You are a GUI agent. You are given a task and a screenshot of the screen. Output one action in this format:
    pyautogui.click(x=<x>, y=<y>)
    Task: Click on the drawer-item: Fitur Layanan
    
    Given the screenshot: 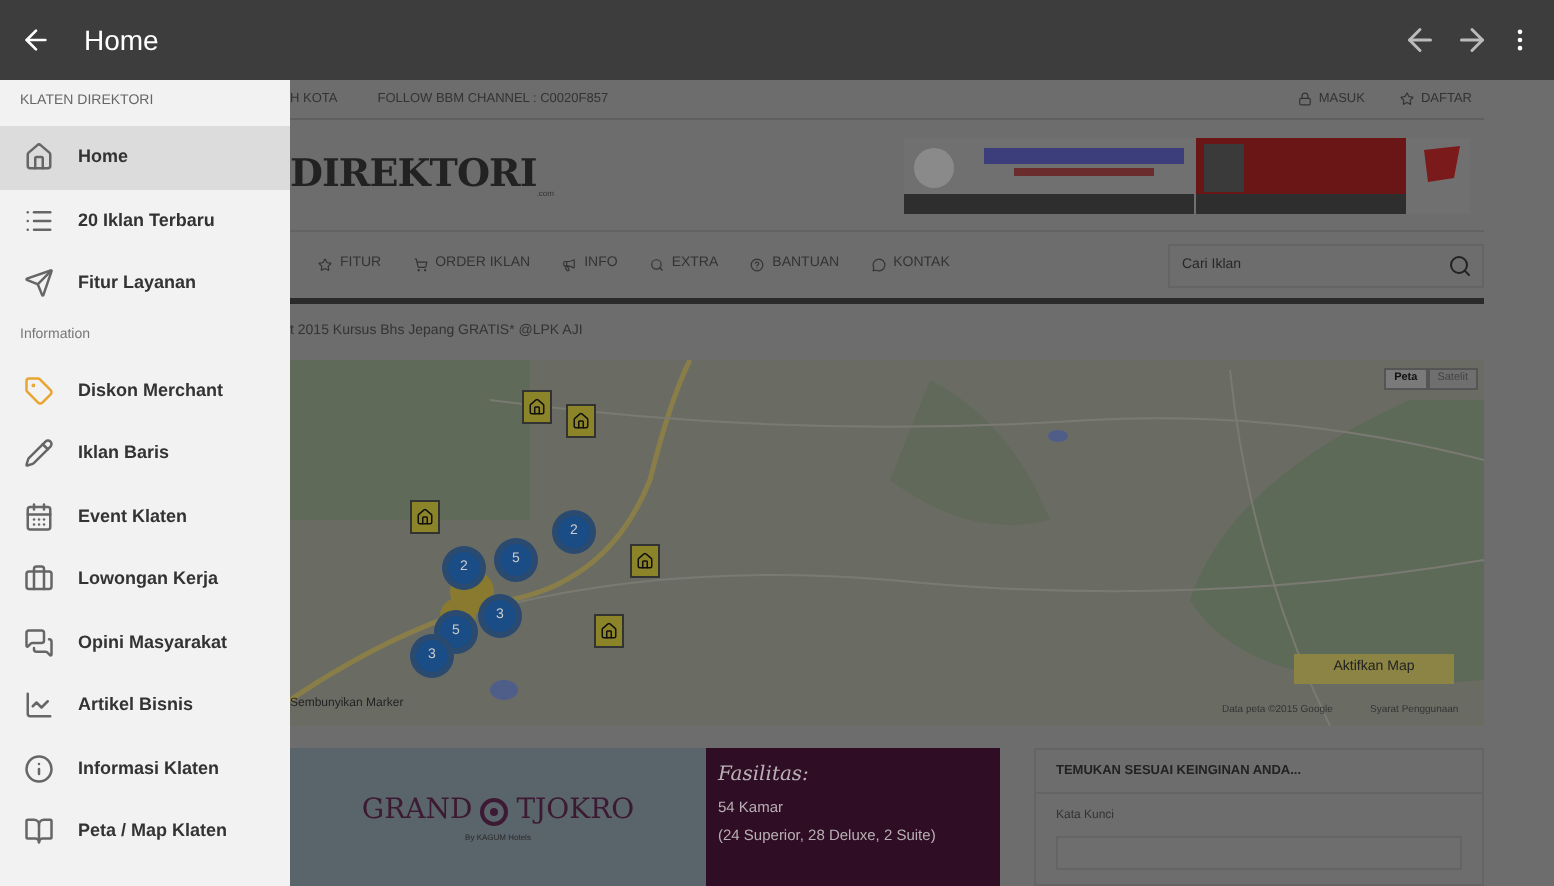 What is the action you would take?
    pyautogui.click(x=145, y=283)
    